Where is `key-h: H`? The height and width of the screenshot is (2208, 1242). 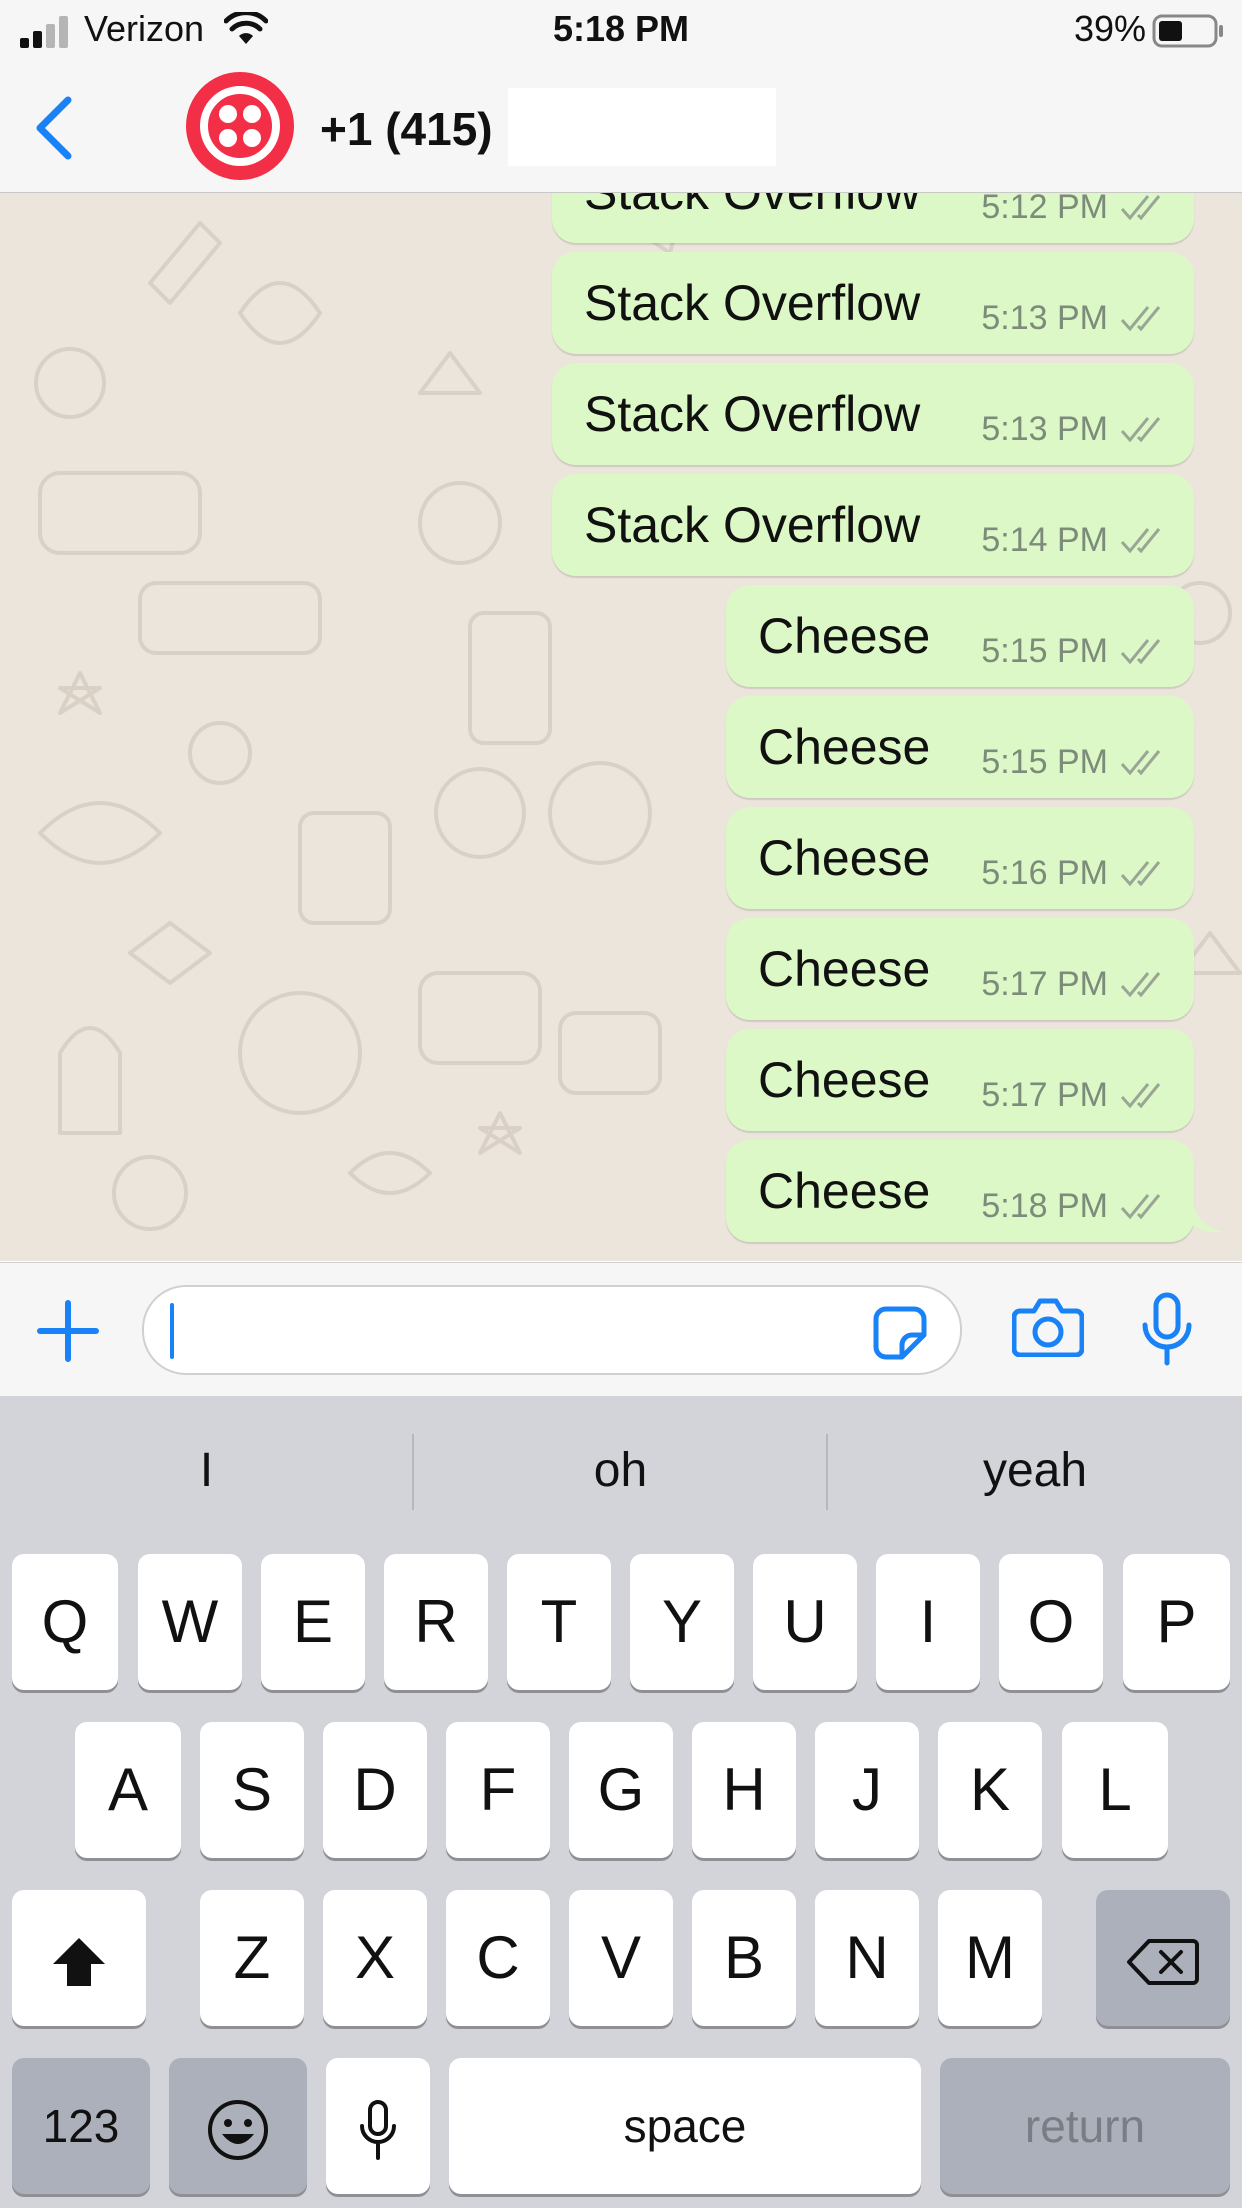
key-h: H is located at coordinates (744, 1790).